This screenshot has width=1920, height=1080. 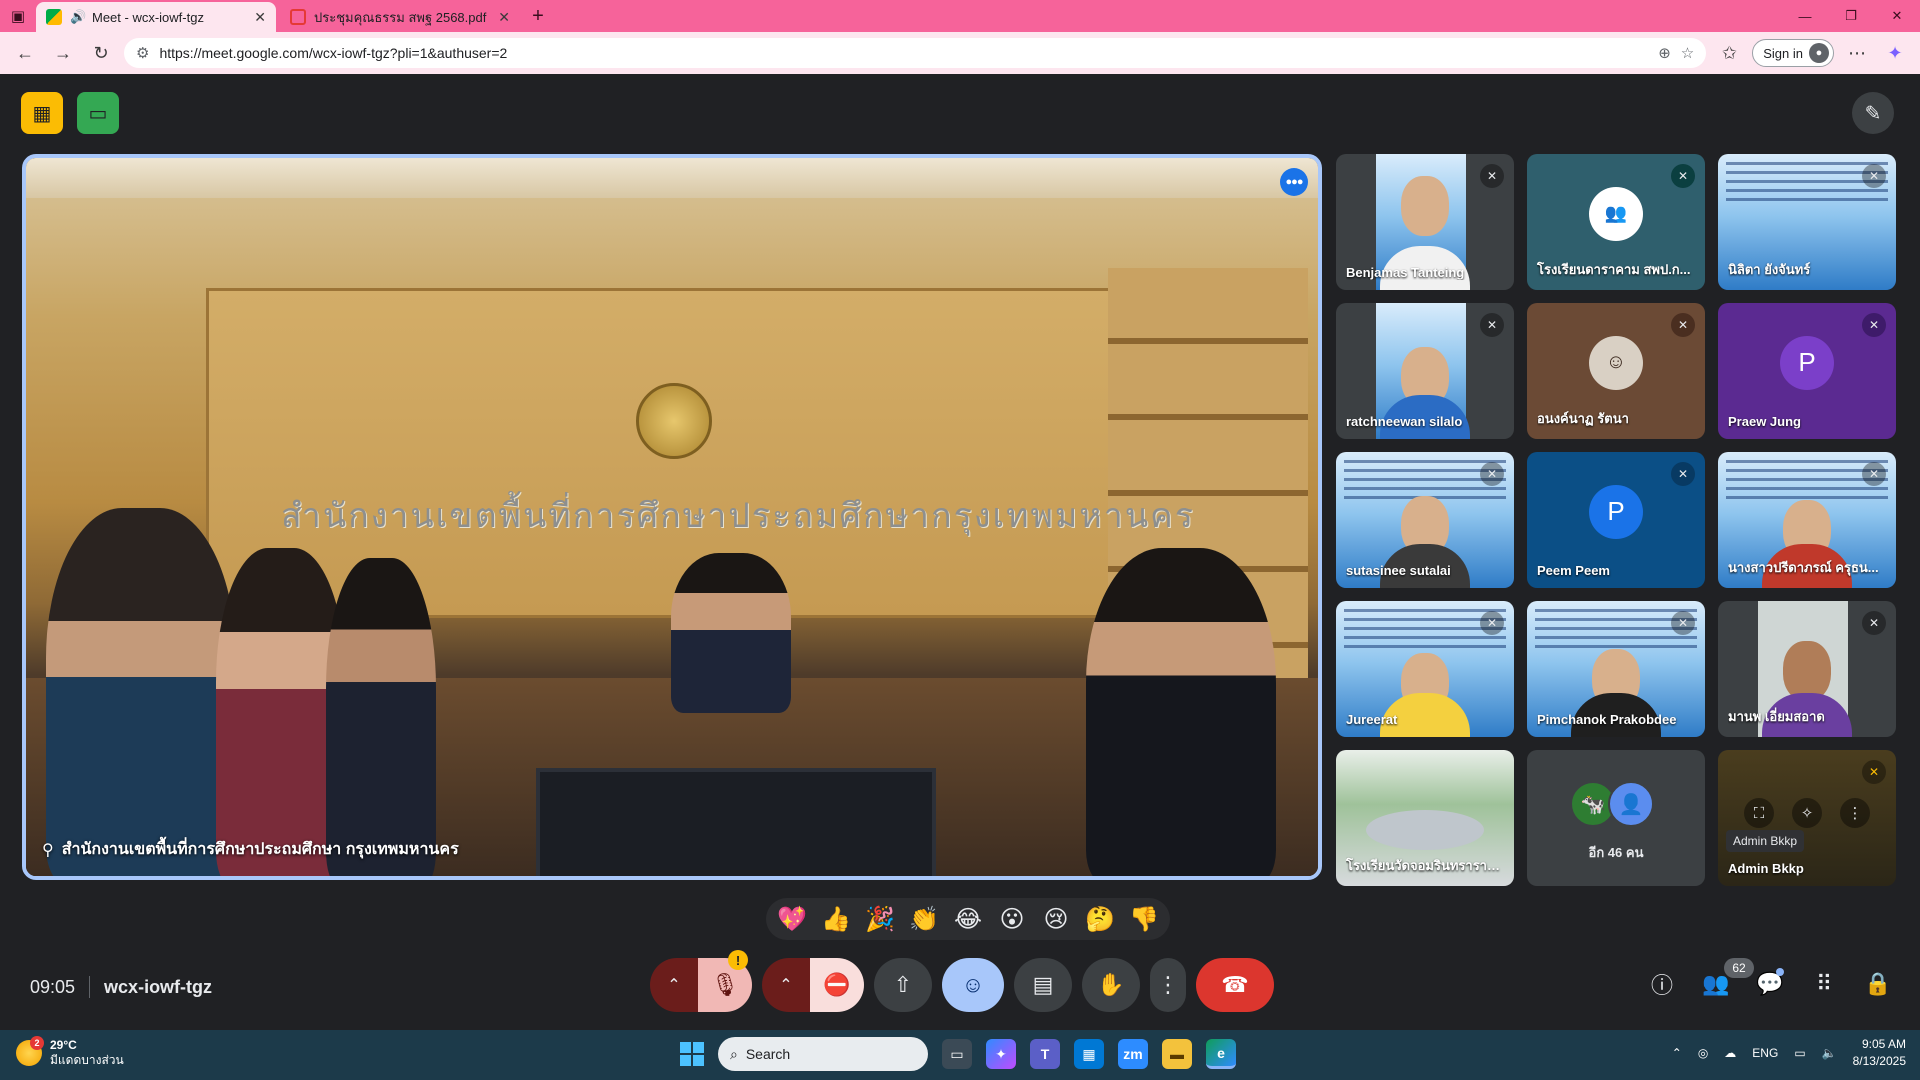 What do you see at coordinates (1851, 16) in the screenshot?
I see `restore-icon: ❐` at bounding box center [1851, 16].